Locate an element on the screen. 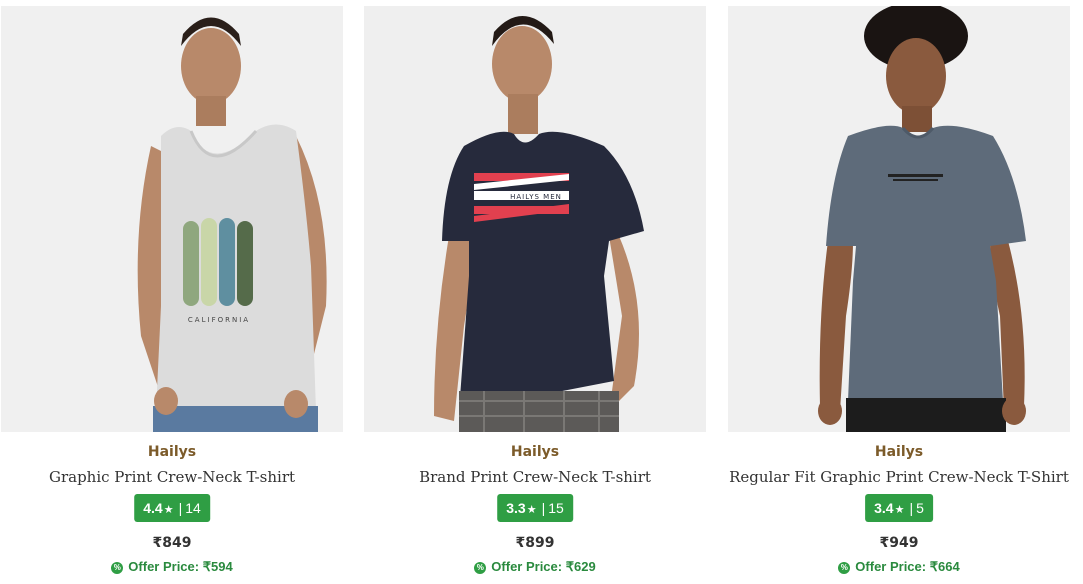  offer-price-row: % Offer Price: ₹629 is located at coordinates (535, 567).